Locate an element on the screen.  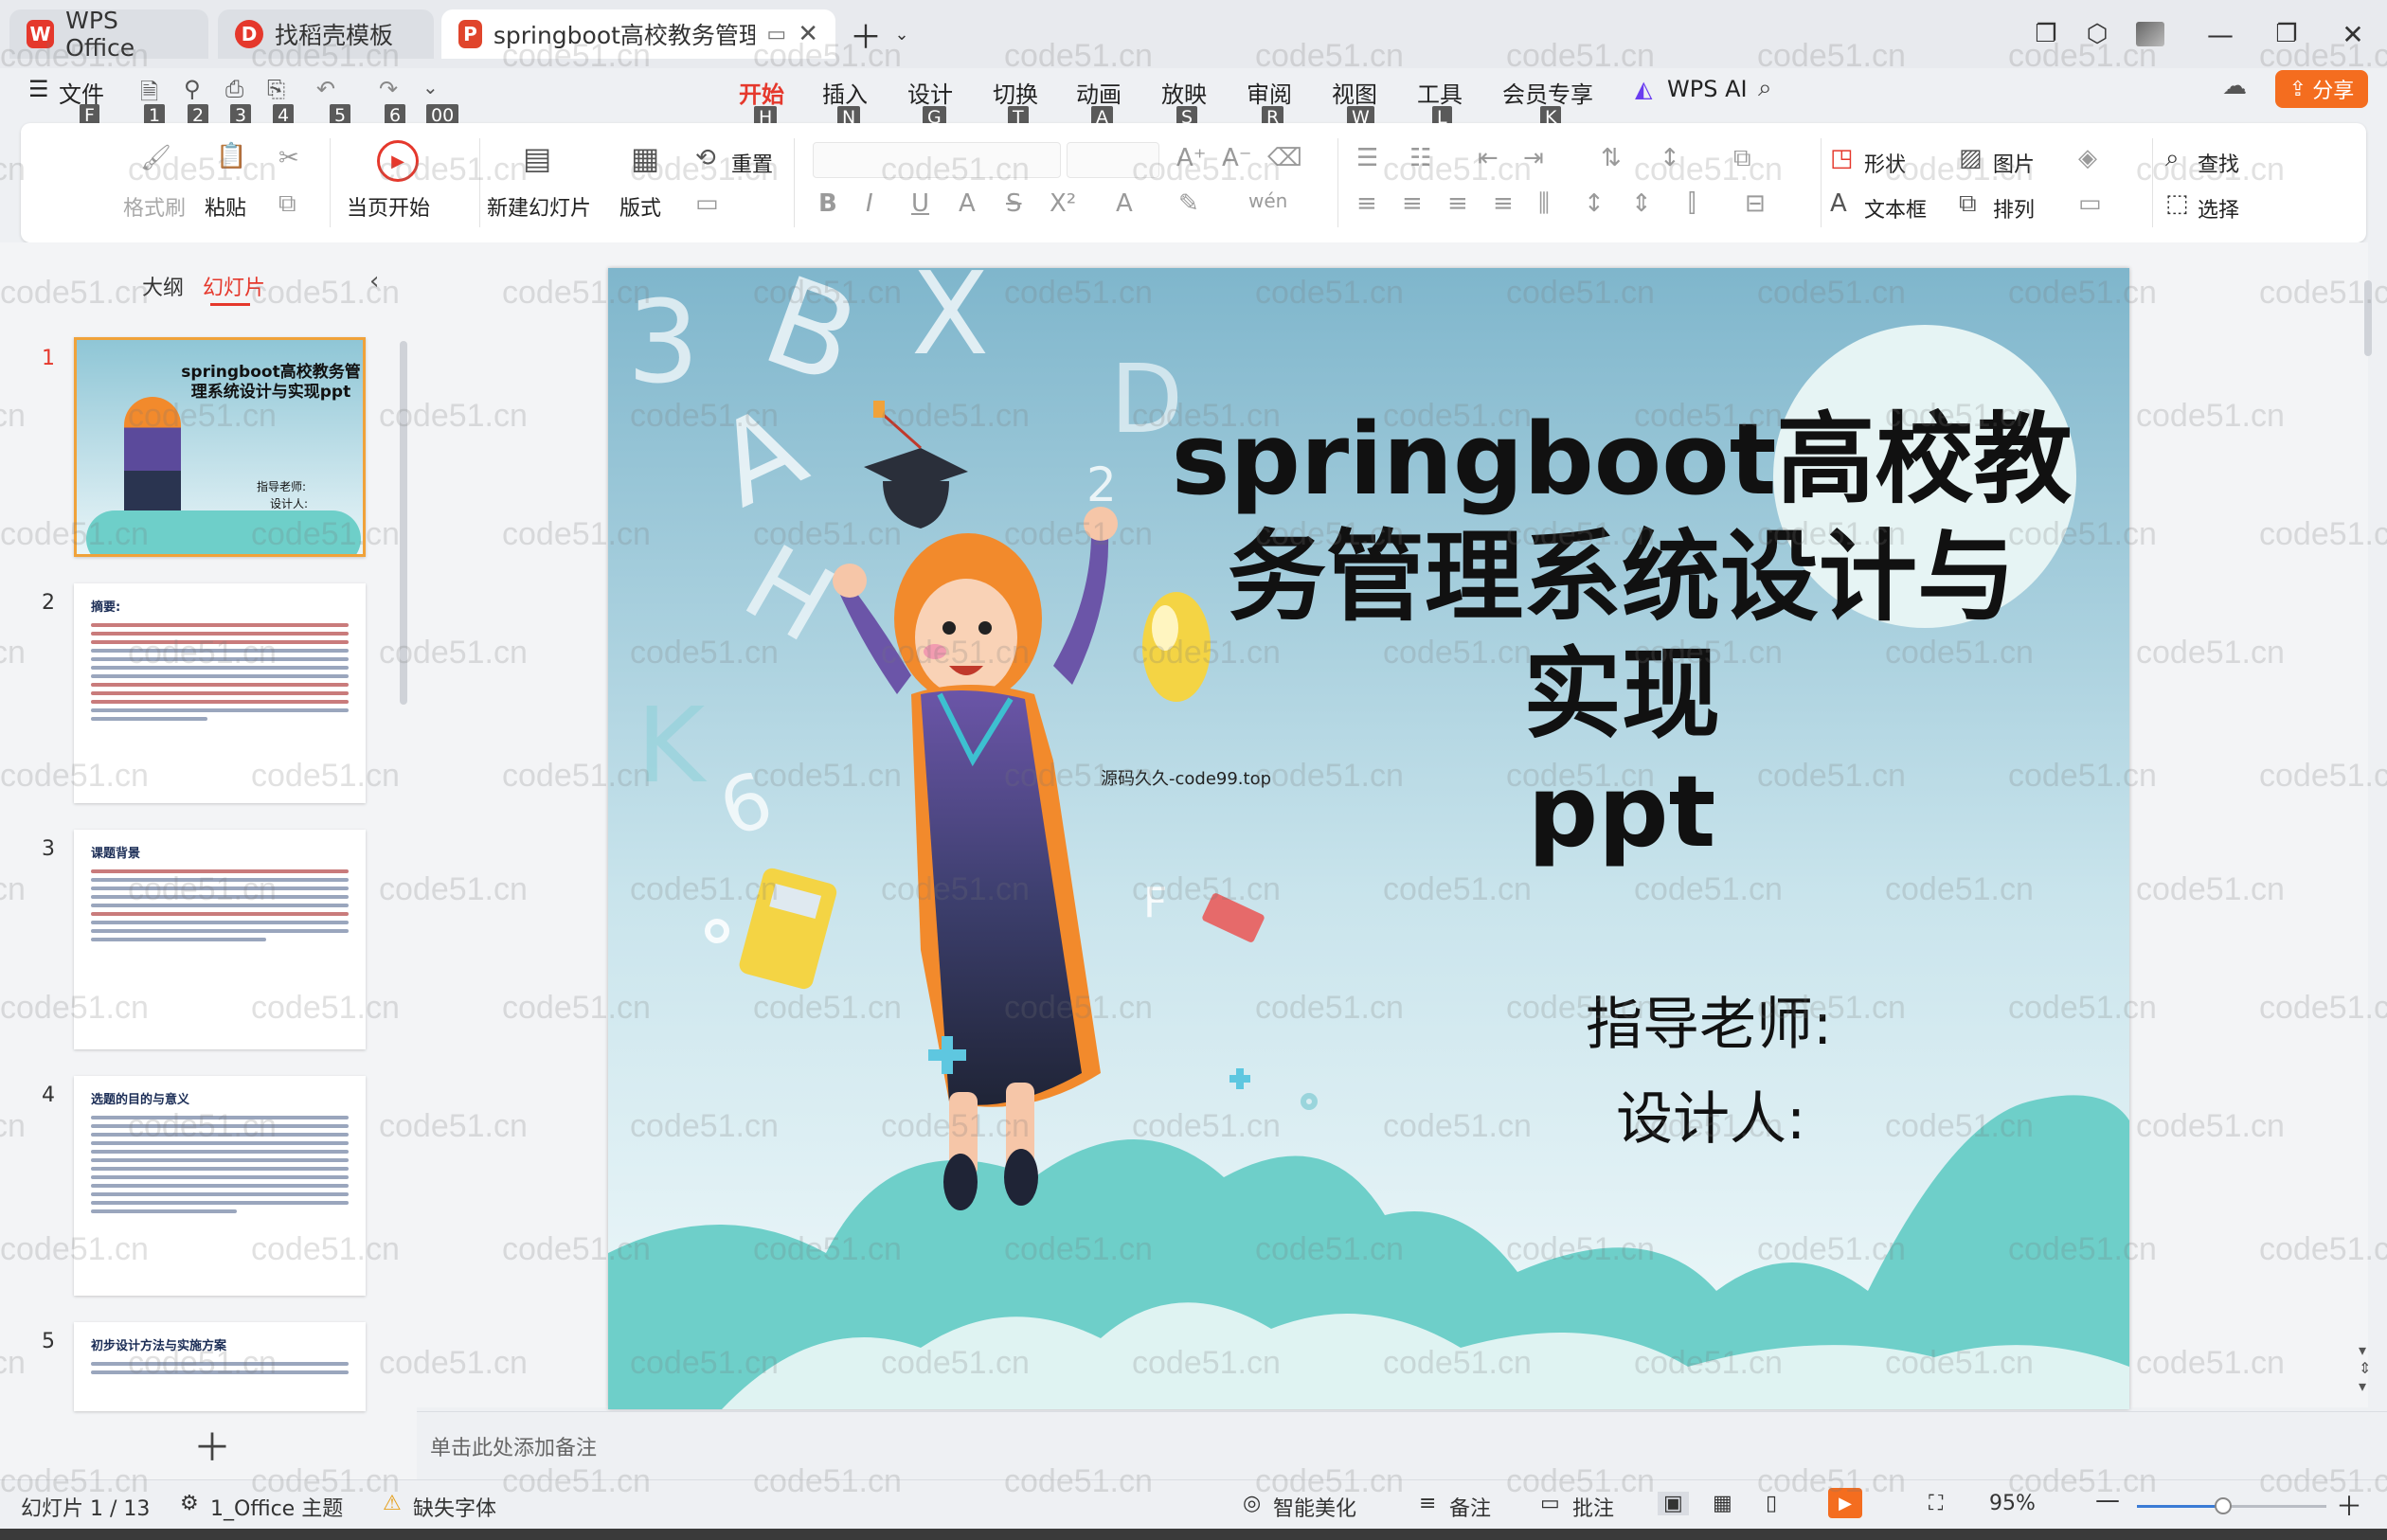
tab-presentation: P springboot高校教务管理系统 ▭ ✕ is located at coordinates (638, 34).